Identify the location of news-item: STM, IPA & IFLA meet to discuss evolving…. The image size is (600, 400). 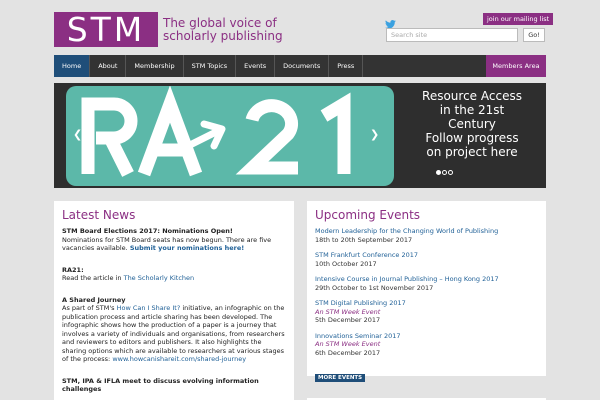
(174, 385).